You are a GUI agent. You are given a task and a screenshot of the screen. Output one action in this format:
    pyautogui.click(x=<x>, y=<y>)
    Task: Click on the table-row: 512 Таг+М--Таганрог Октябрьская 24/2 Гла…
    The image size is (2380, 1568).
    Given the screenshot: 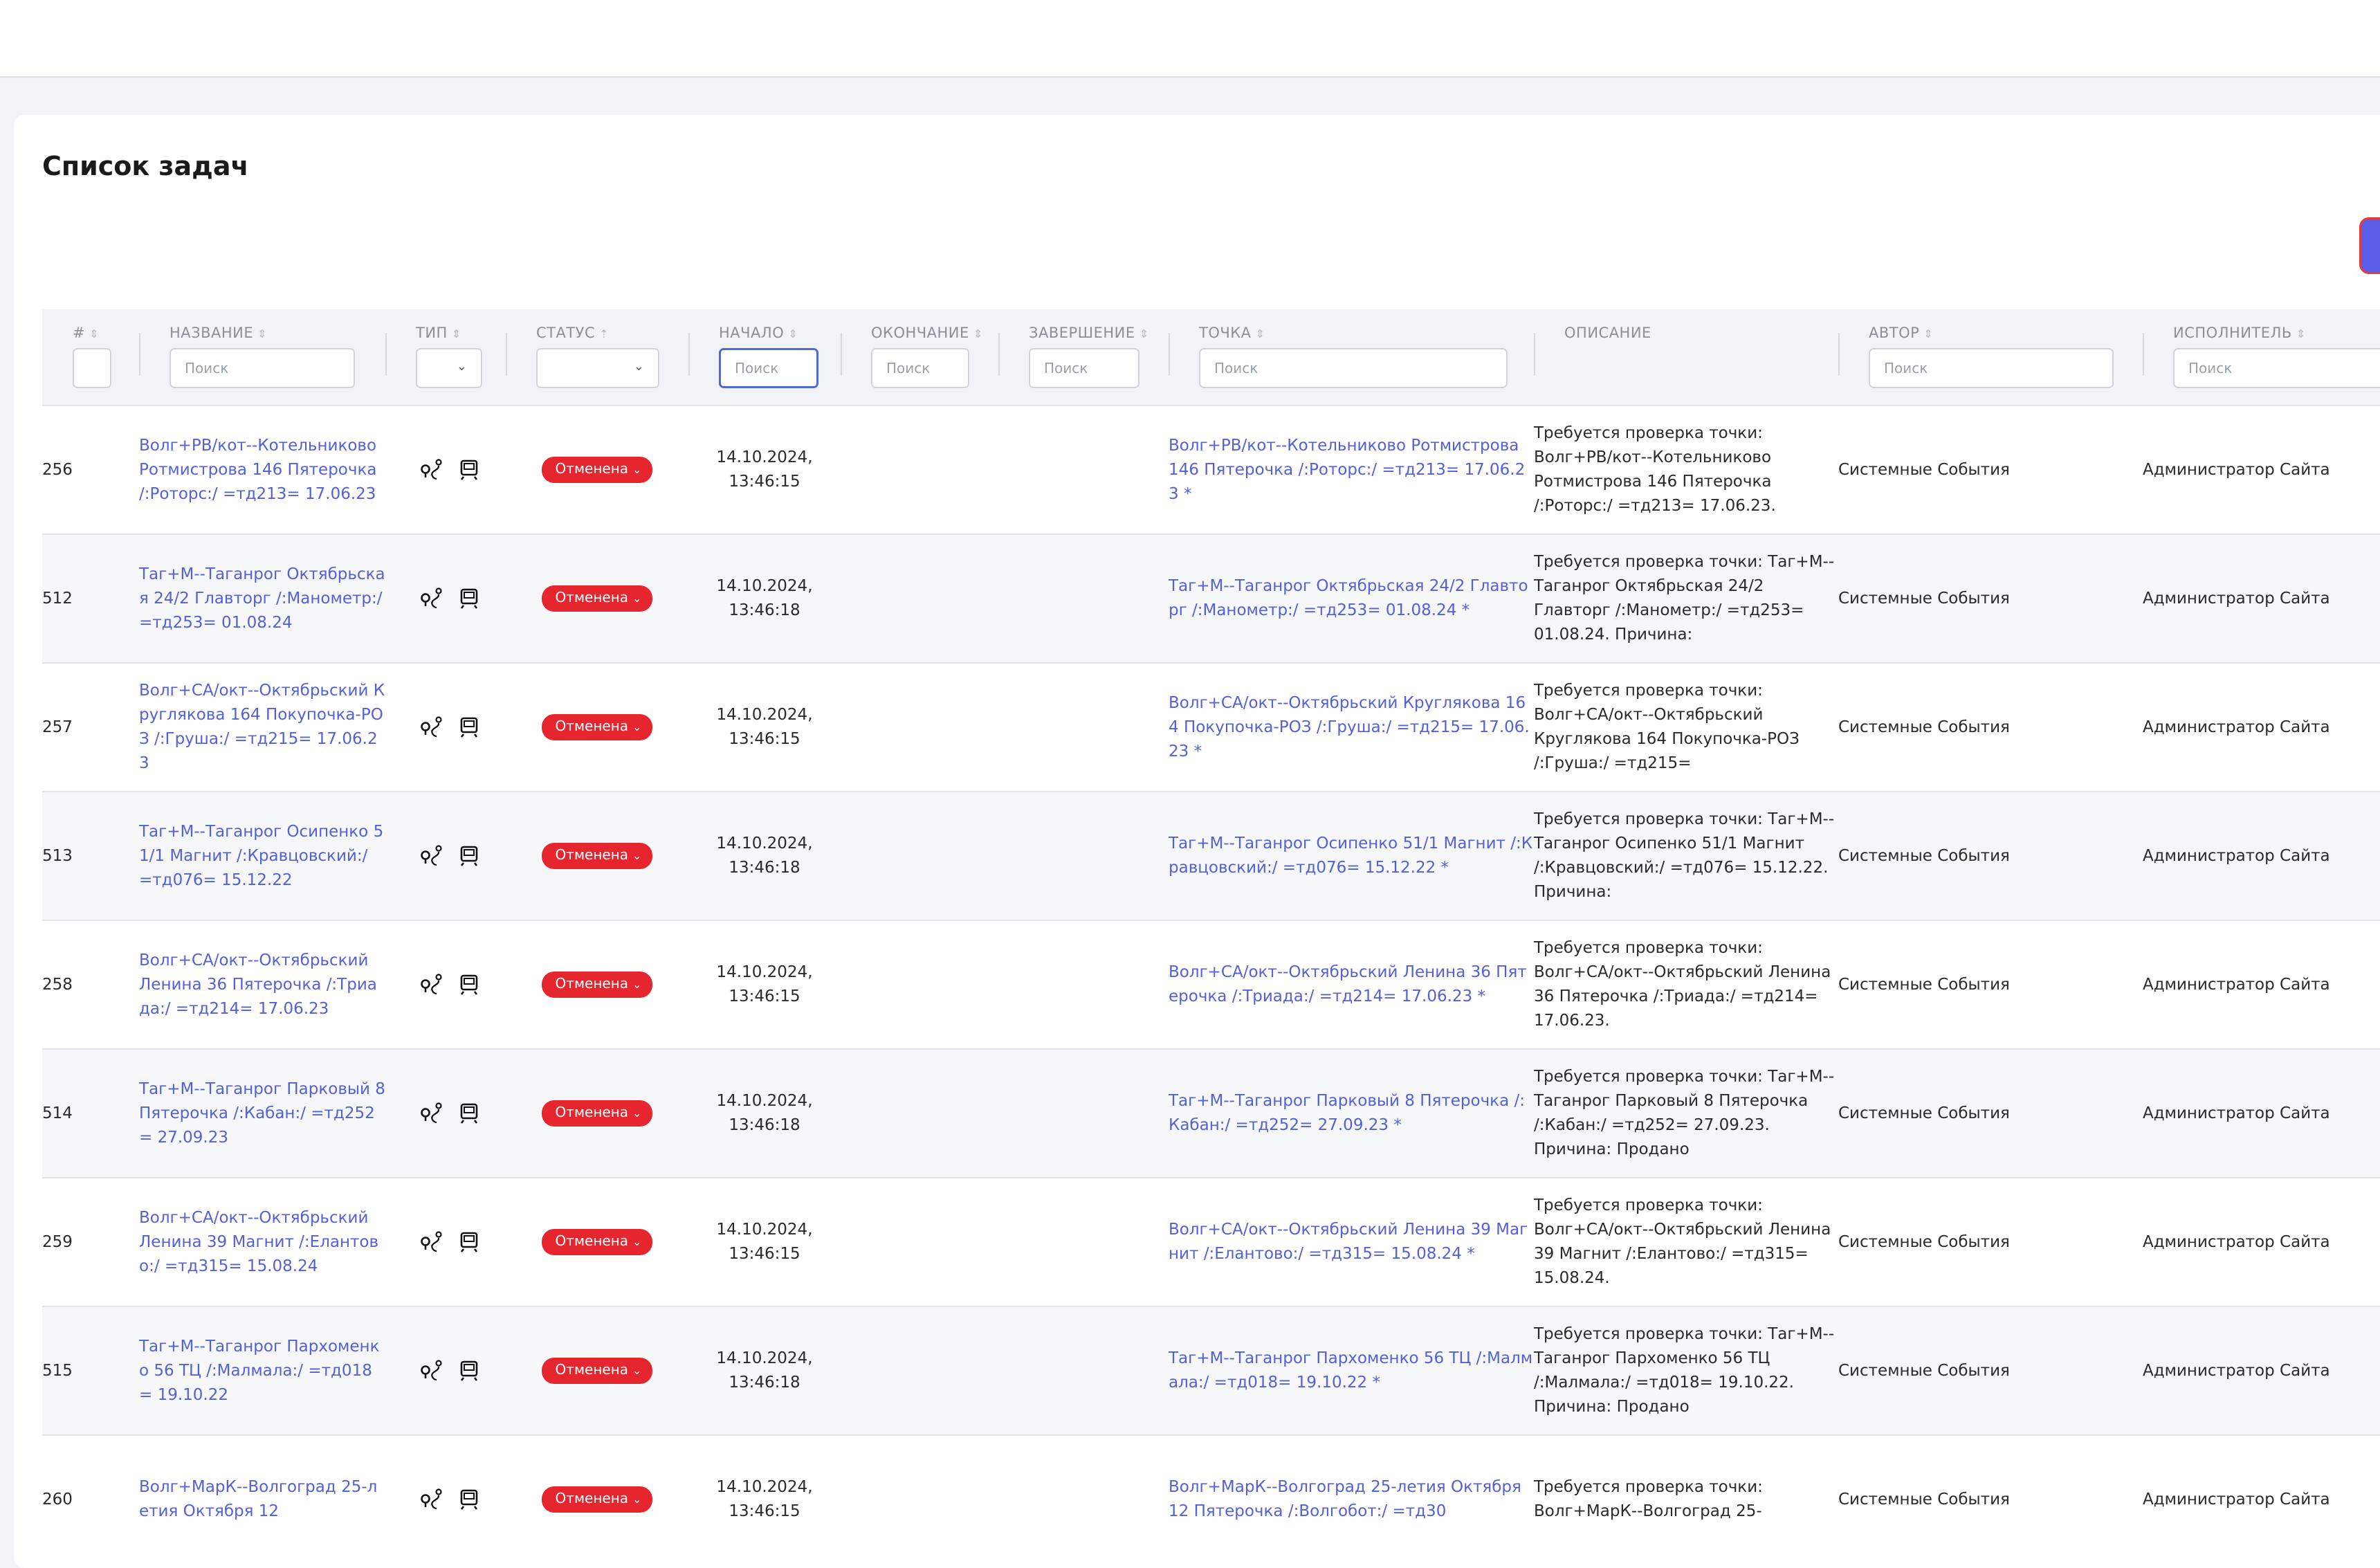 What is the action you would take?
    pyautogui.click(x=1211, y=598)
    